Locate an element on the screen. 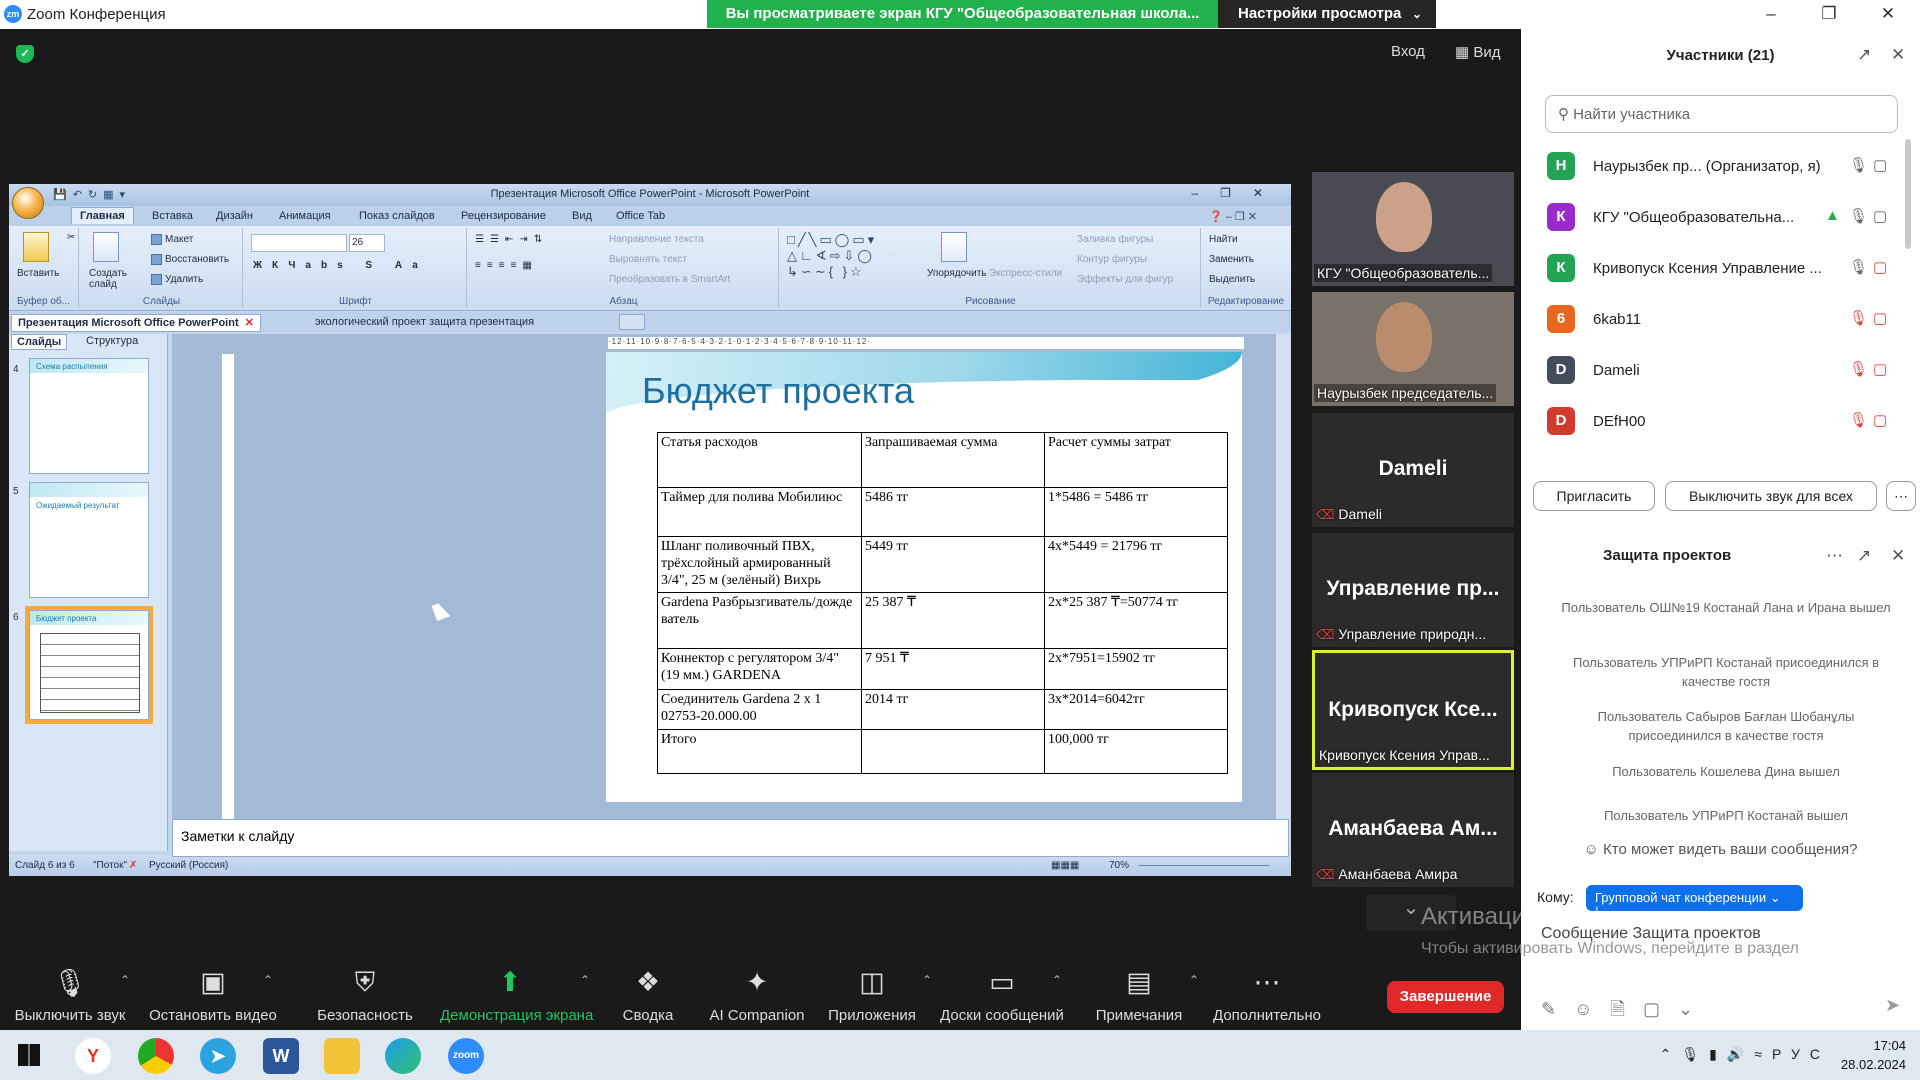 The width and height of the screenshot is (1920, 1080). view-settings-button: Настройки просмотра ⌄ is located at coordinates (1327, 14).